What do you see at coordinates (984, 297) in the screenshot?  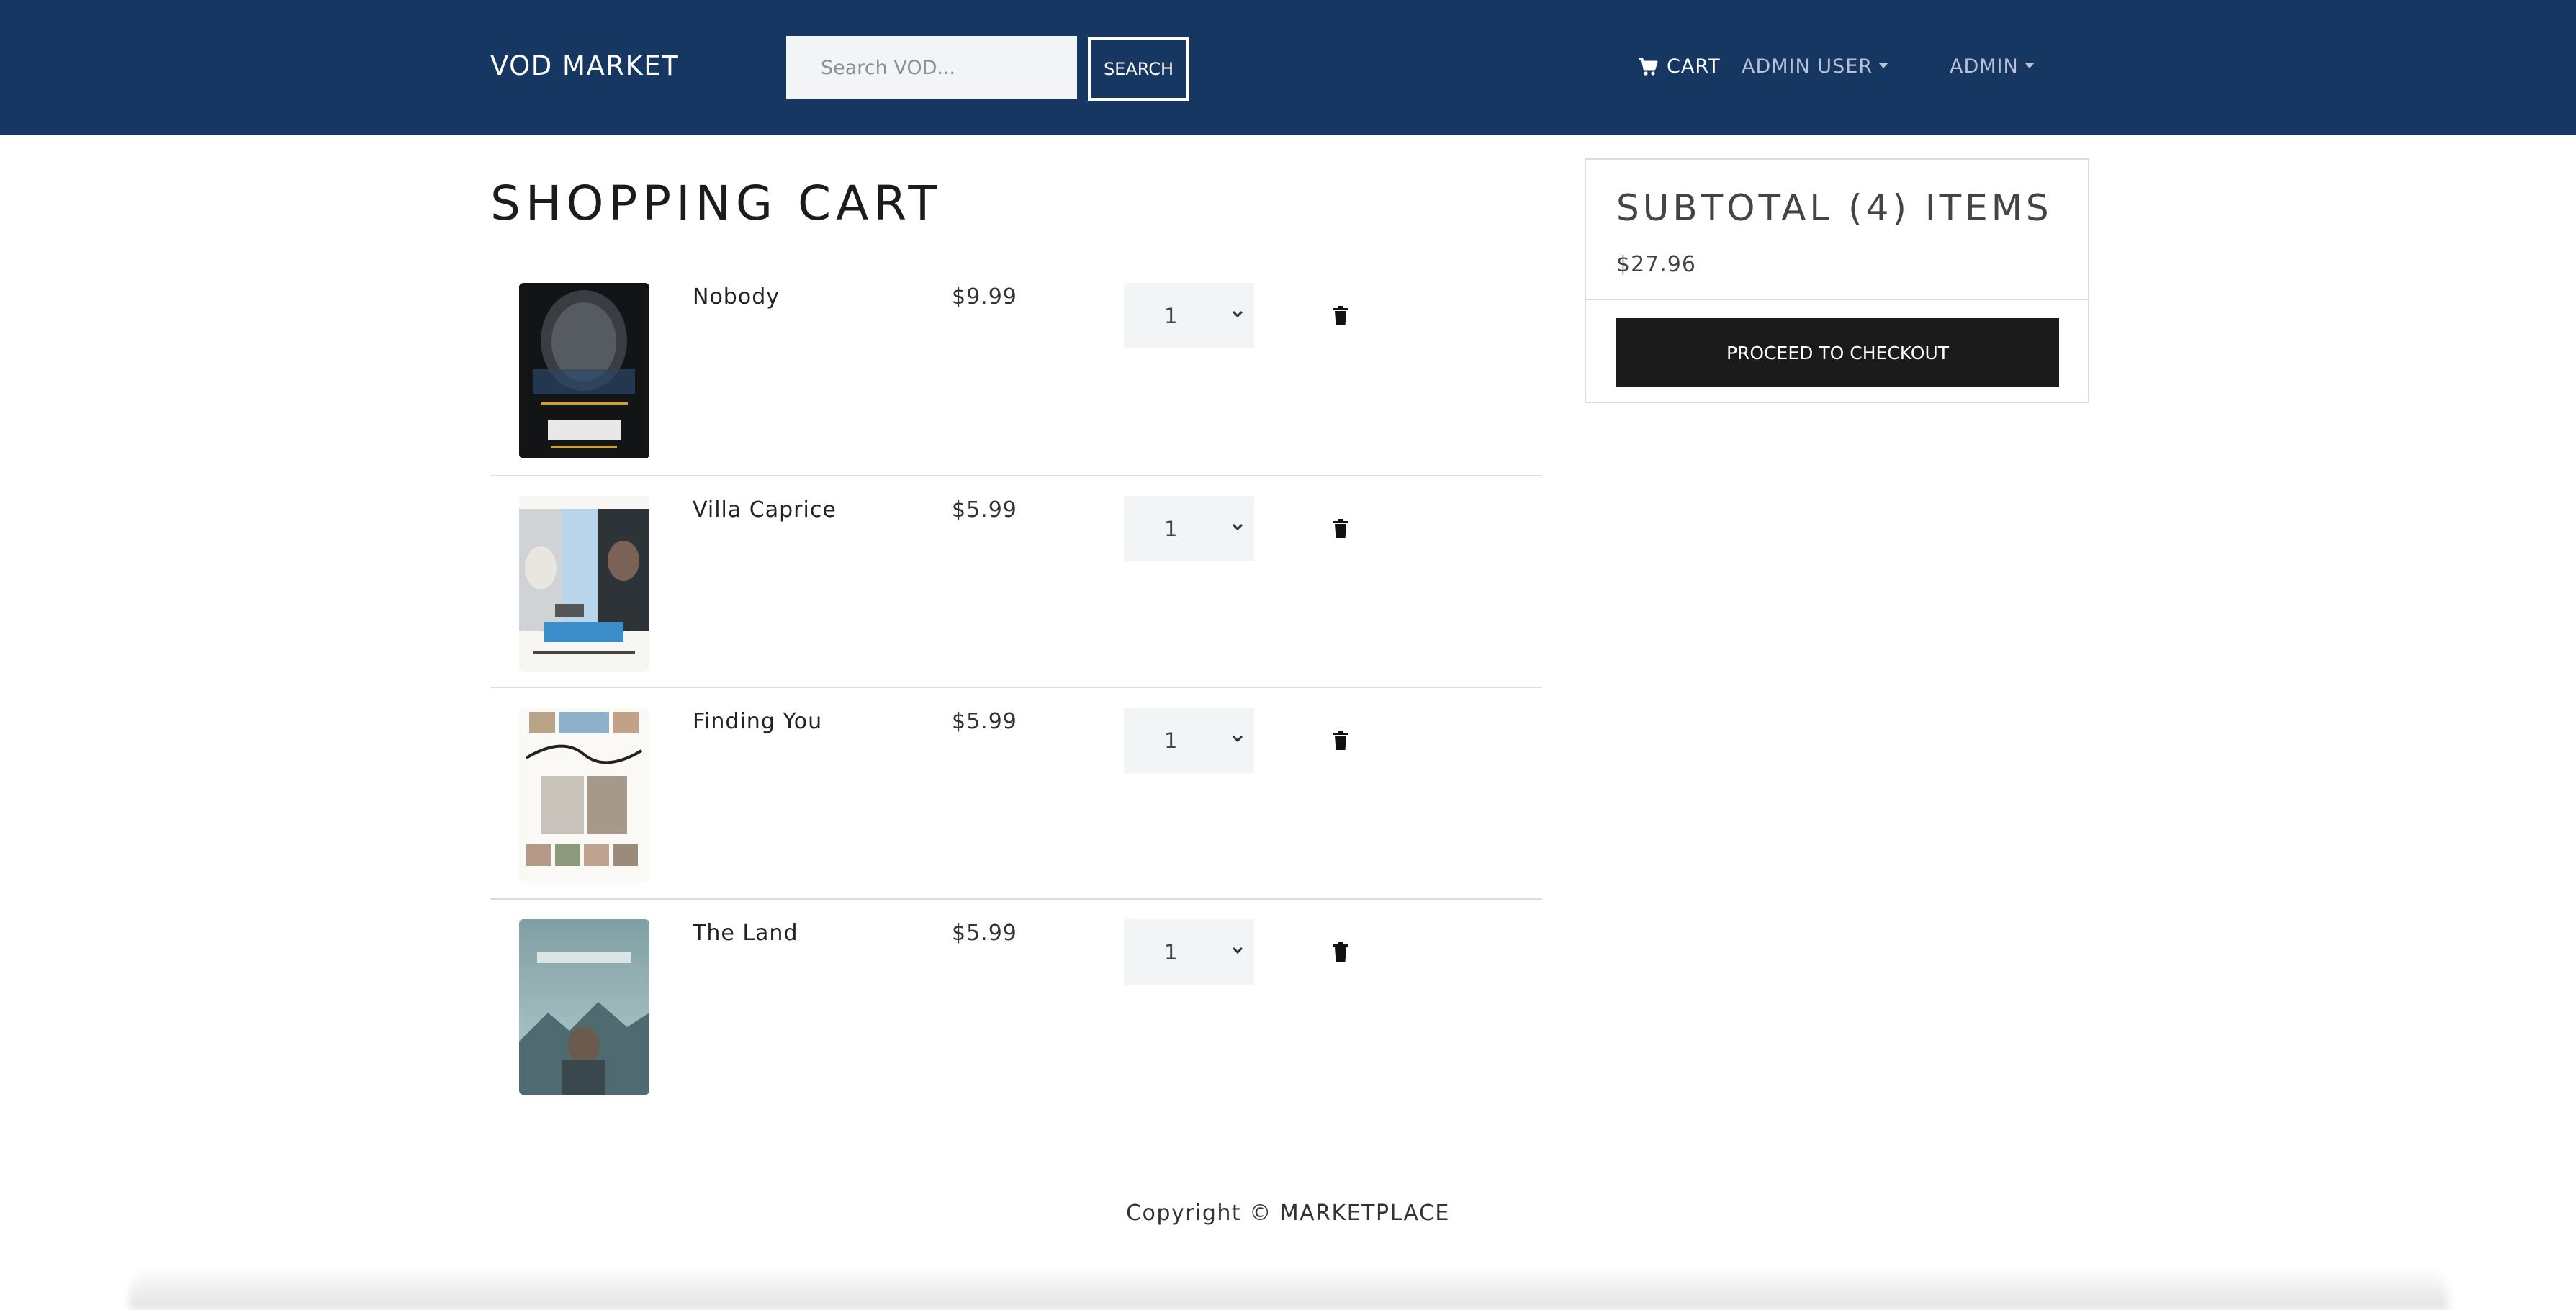 I see `item-price: $9.99` at bounding box center [984, 297].